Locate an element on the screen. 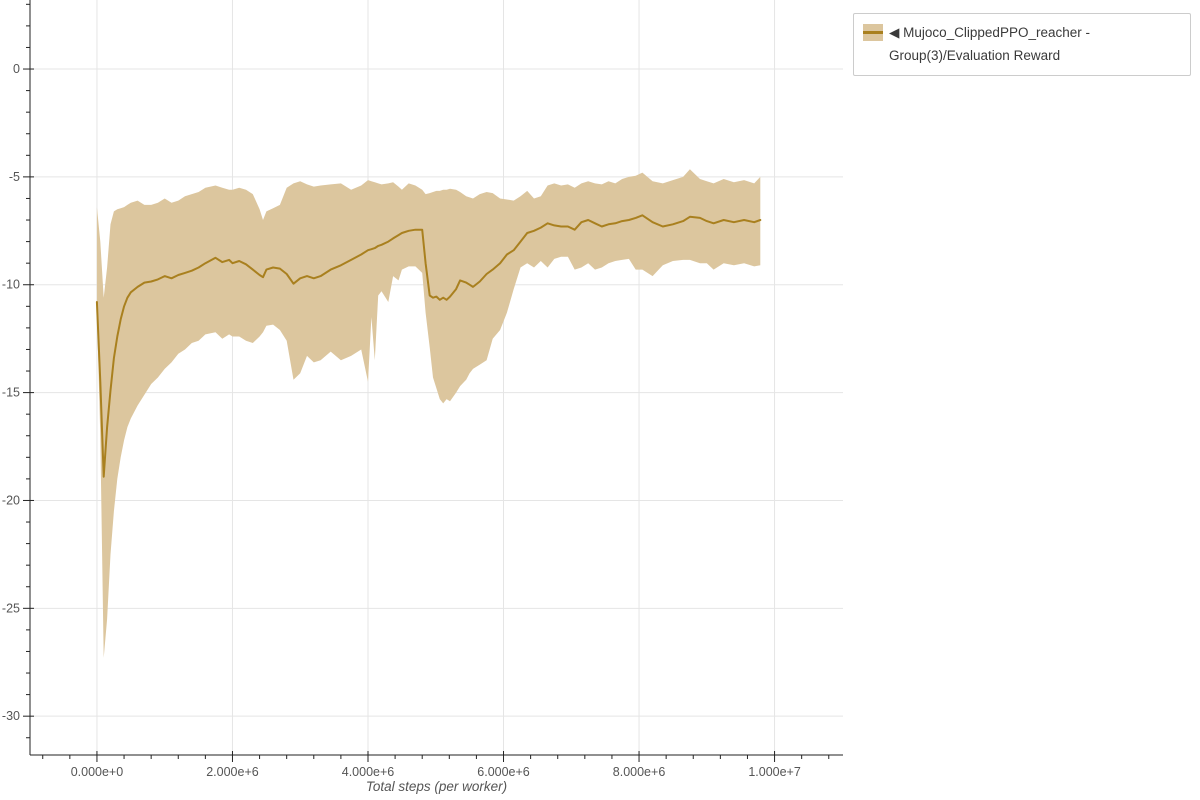 This screenshot has width=1200, height=800. x-tick-label: 6.000e+6 is located at coordinates (503, 772).